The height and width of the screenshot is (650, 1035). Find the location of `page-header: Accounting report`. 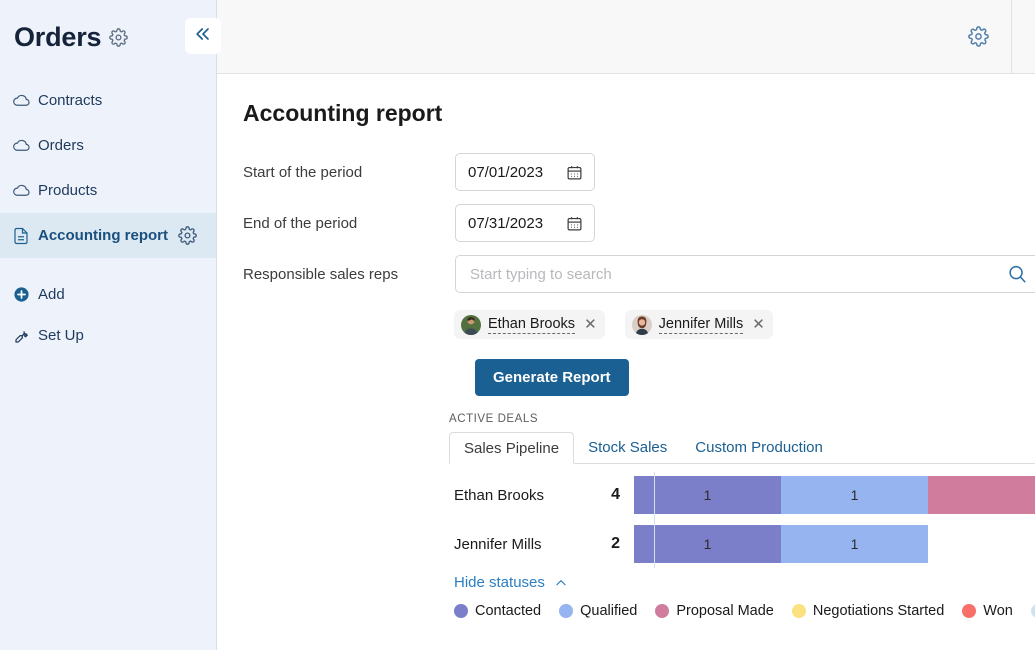

page-header: Accounting report is located at coordinates (626, 100).